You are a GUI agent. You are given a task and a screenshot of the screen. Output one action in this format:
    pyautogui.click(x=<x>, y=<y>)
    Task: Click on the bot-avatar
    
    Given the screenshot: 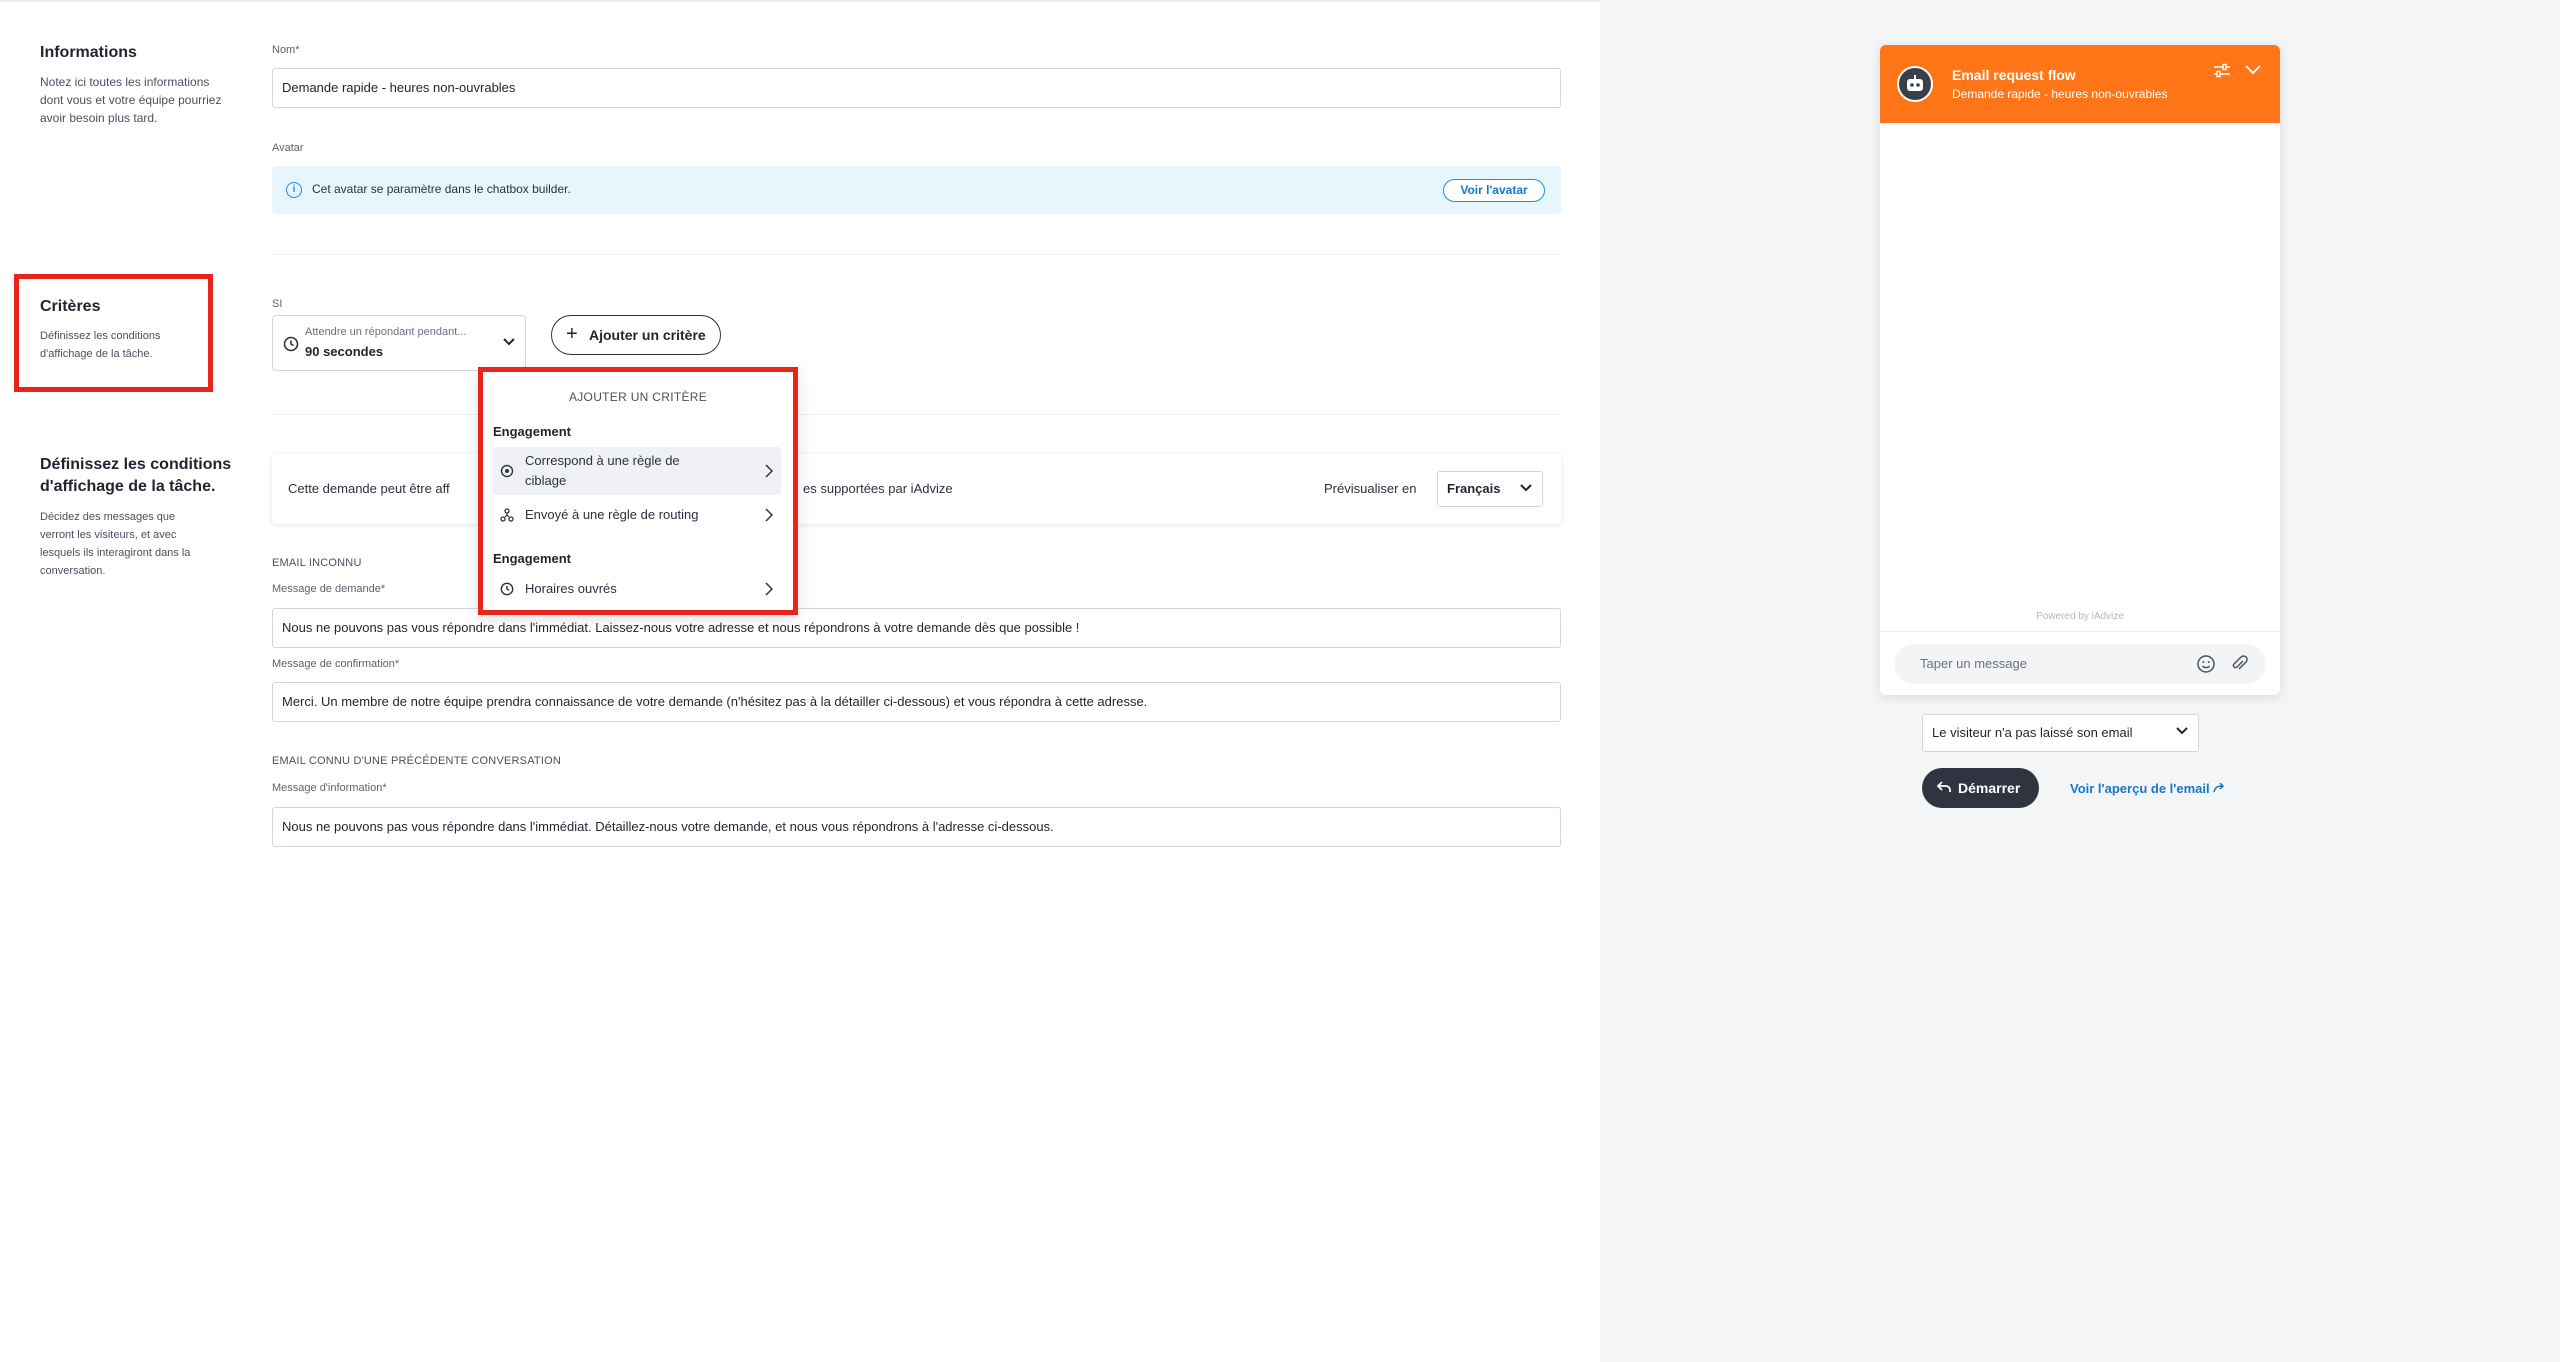 What is the action you would take?
    pyautogui.click(x=1915, y=84)
    